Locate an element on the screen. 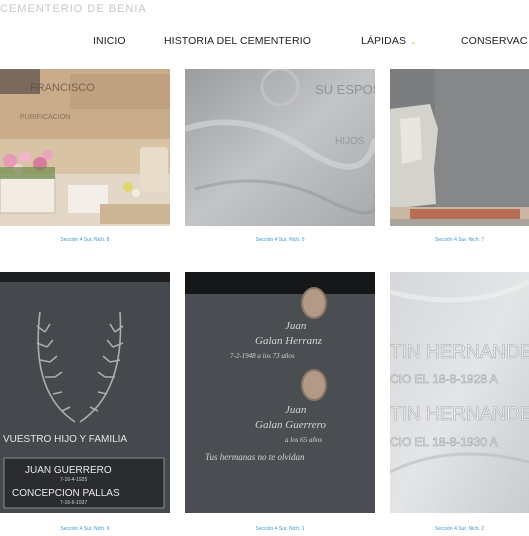 The width and height of the screenshot is (529, 536). gallery-photo-1: FRANCISCO PURIFICACION is located at coordinates (85, 147).